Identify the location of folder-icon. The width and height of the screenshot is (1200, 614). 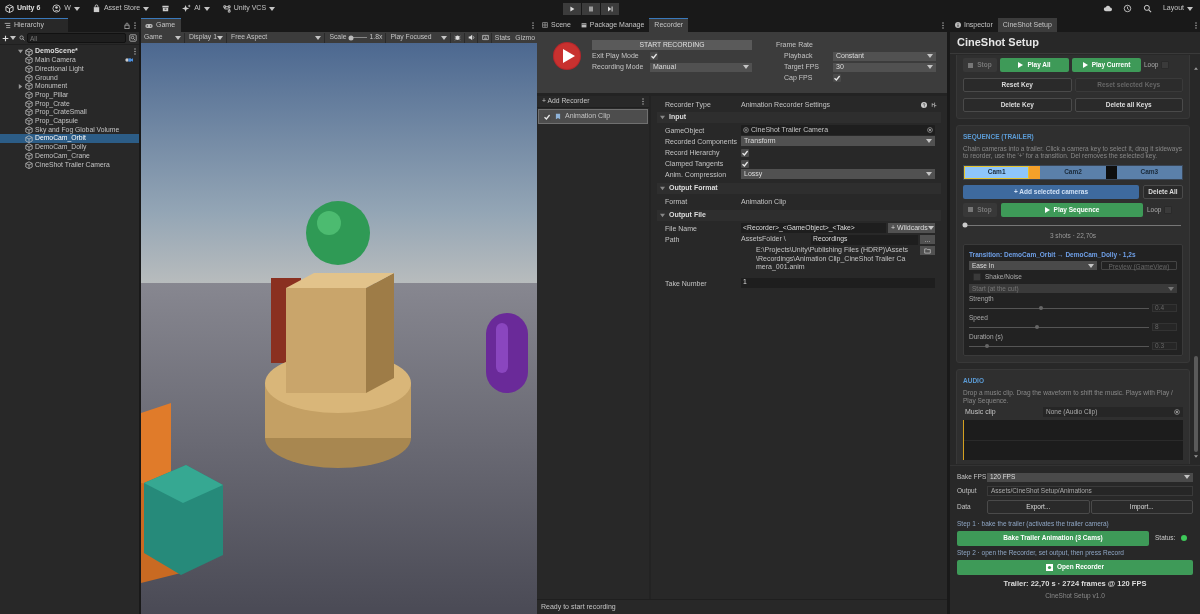
(927, 250).